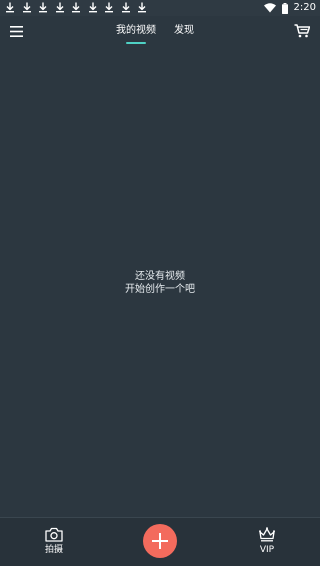 The height and width of the screenshot is (566, 320). I want to click on empty-state-line2: 开始创作一个吧, so click(160, 289).